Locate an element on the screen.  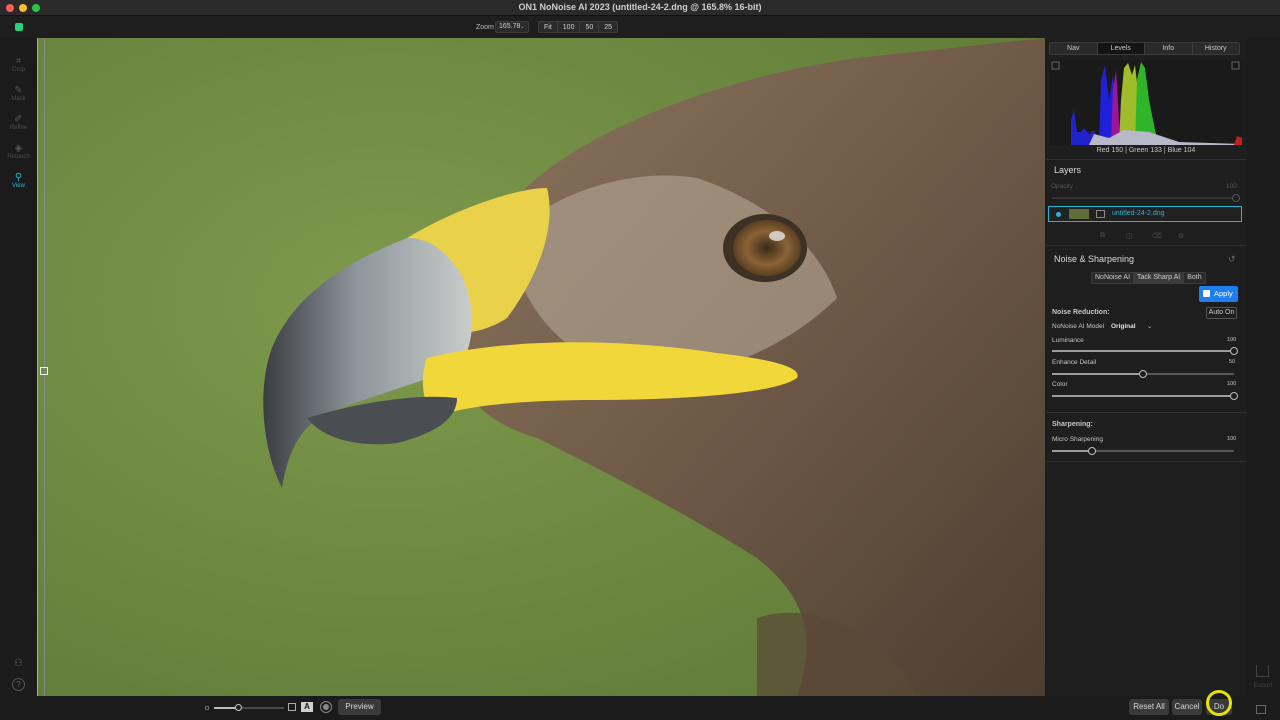
tool-label: Crop is located at coordinates (18, 70).